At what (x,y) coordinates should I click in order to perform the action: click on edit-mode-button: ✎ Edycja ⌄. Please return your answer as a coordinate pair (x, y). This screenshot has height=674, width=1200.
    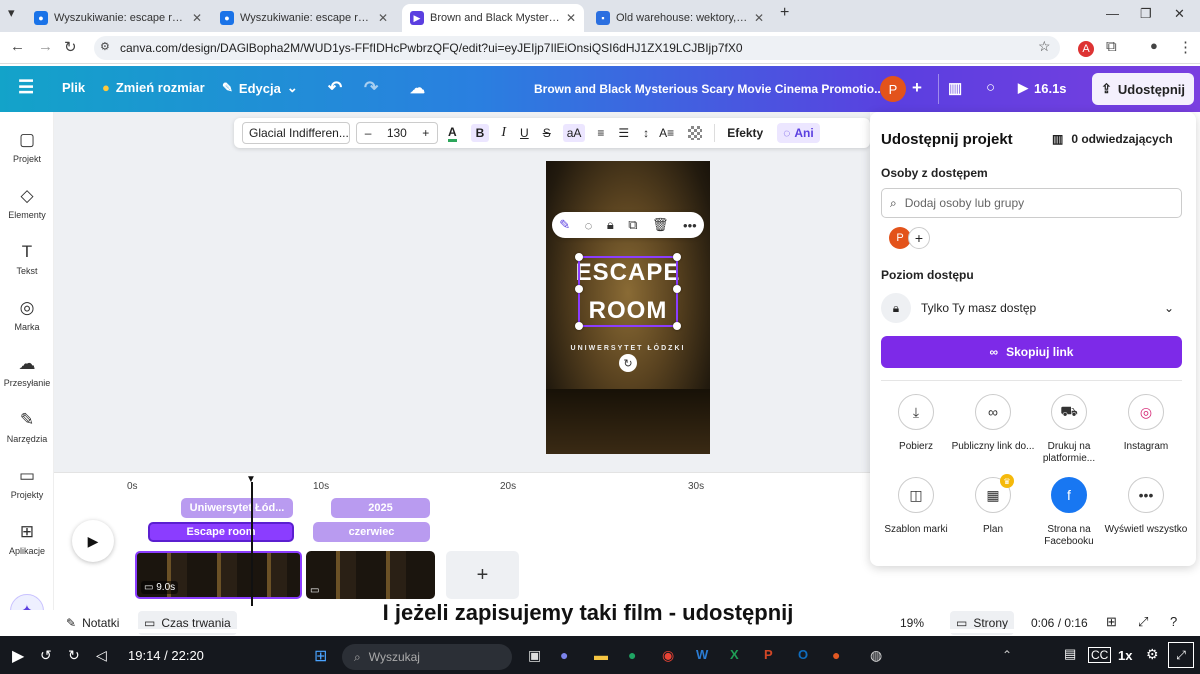
    Looking at the image, I should click on (260, 88).